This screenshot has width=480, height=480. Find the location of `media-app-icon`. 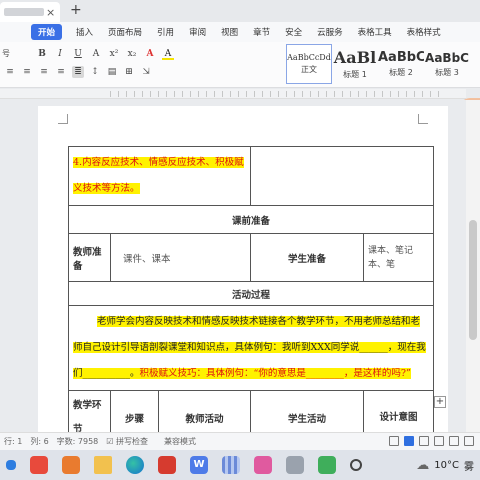

media-app-icon is located at coordinates (167, 465).